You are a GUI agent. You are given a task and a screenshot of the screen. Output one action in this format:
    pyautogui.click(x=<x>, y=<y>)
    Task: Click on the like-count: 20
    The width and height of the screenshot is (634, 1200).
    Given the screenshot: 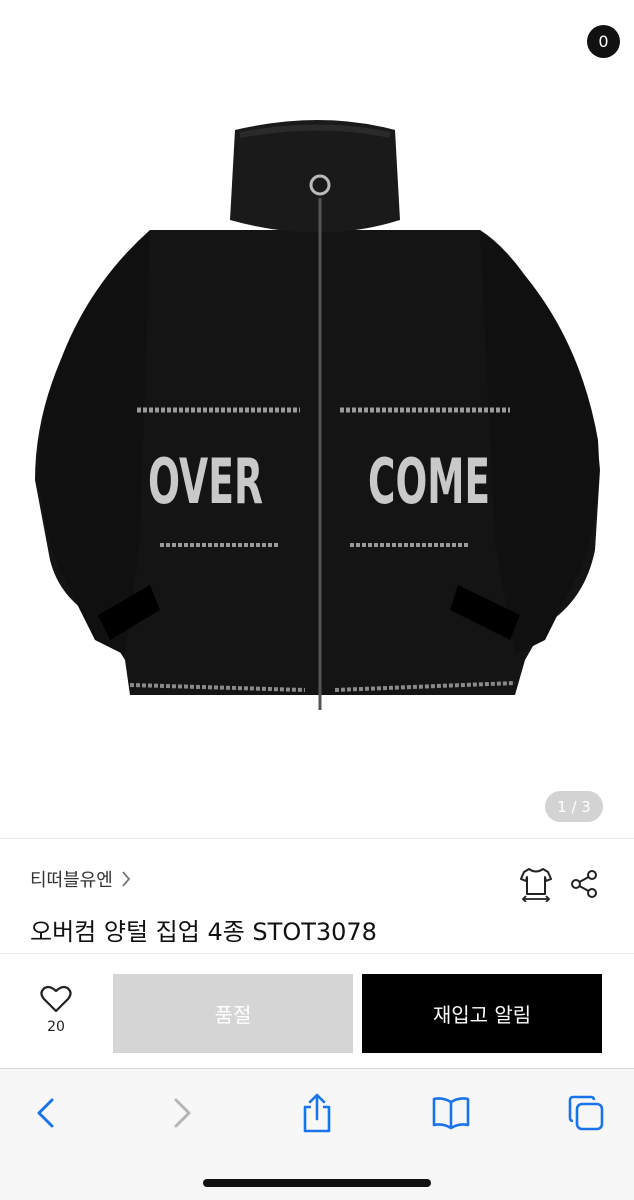 What is the action you would take?
    pyautogui.click(x=56, y=1027)
    